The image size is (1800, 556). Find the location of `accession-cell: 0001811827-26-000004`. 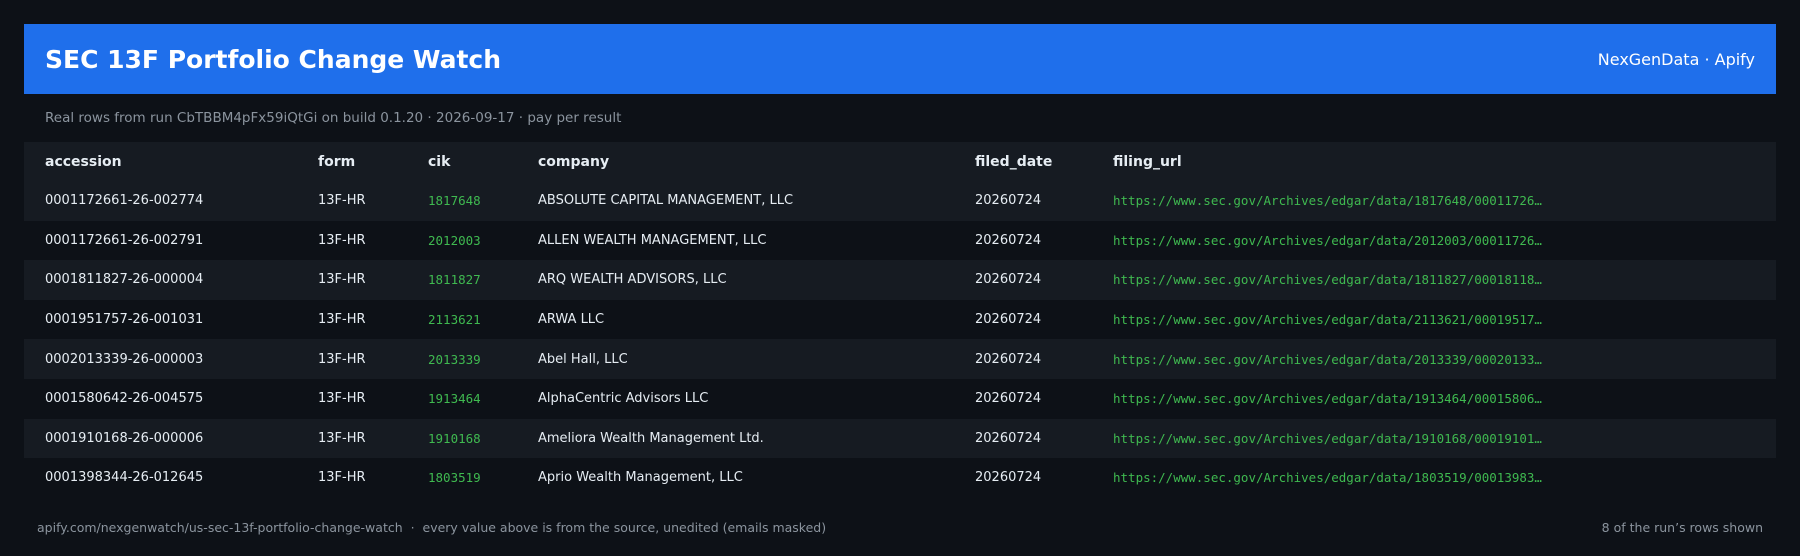

accession-cell: 0001811827-26-000004 is located at coordinates (124, 280).